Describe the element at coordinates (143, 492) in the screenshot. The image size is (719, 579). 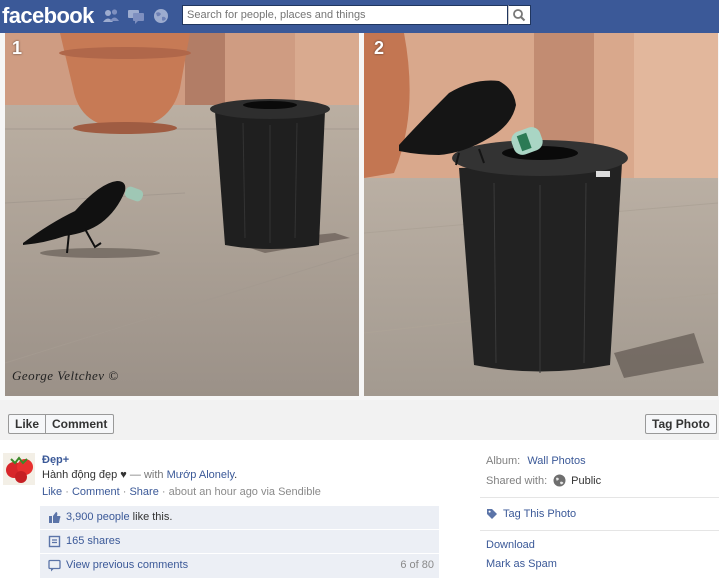
I see `post-share-link: Share` at that location.